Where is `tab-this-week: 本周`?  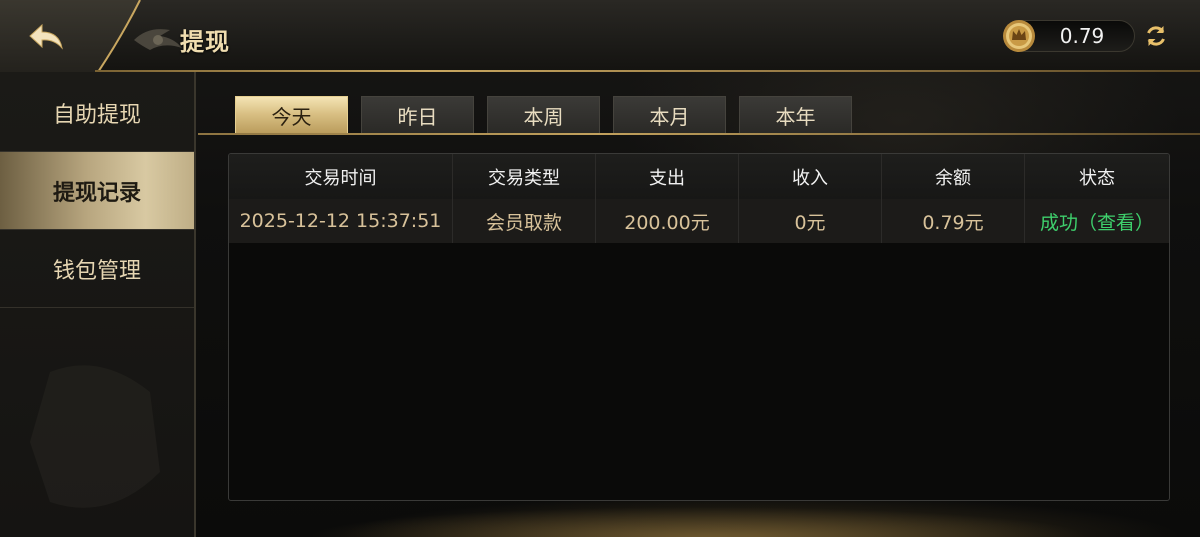
tab-this-week: 本周 is located at coordinates (543, 115).